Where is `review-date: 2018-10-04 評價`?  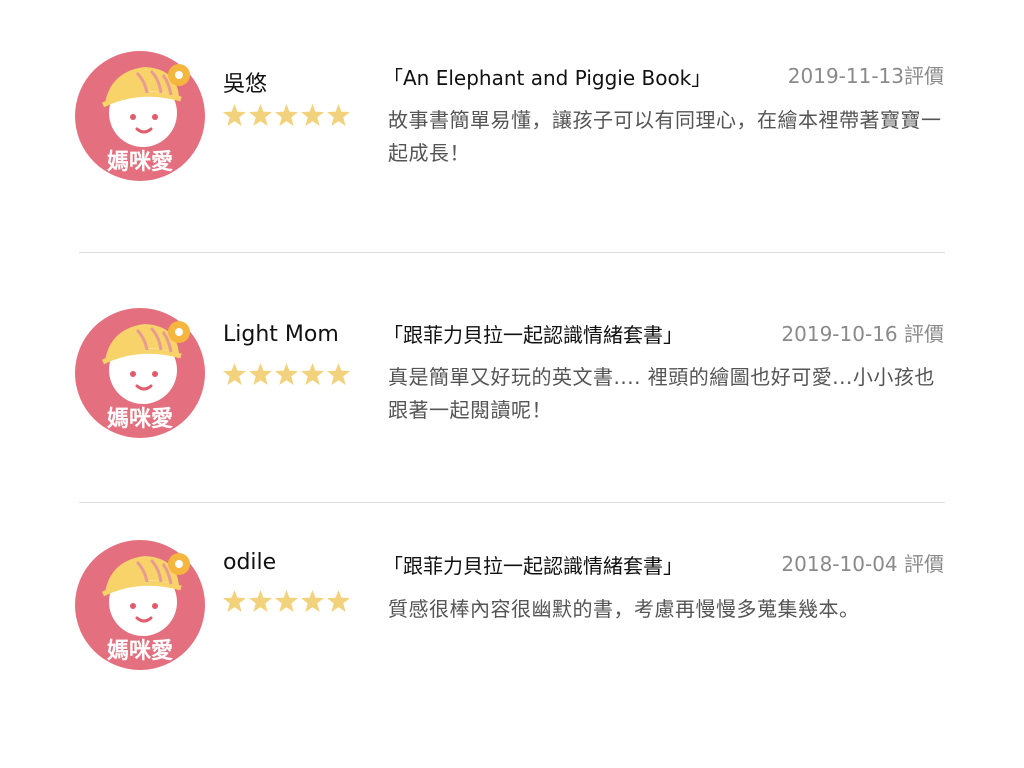 review-date: 2018-10-04 評價 is located at coordinates (862, 564).